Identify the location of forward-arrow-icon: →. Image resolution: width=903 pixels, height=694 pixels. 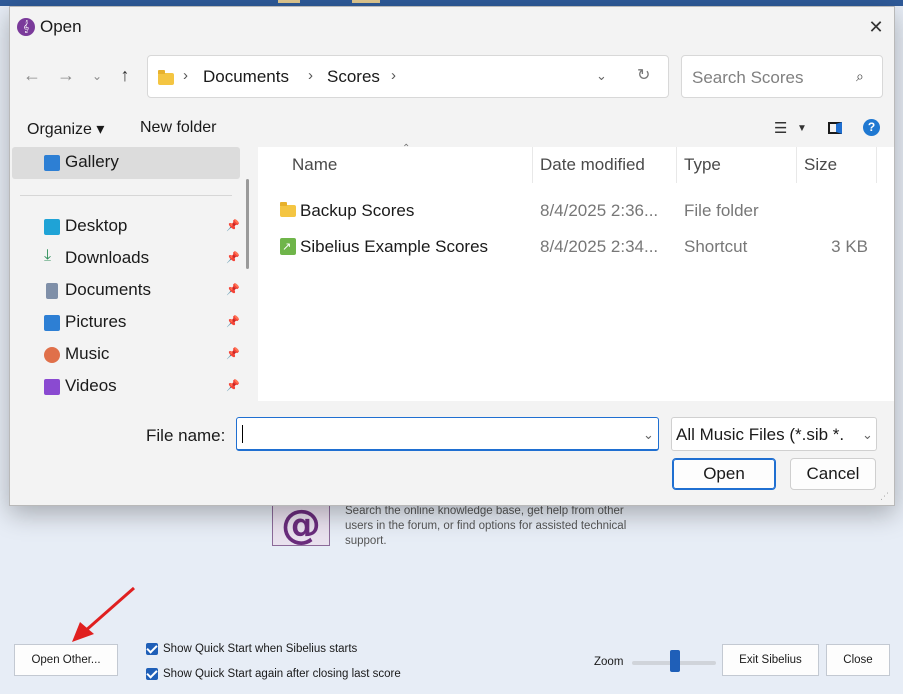
(66, 75).